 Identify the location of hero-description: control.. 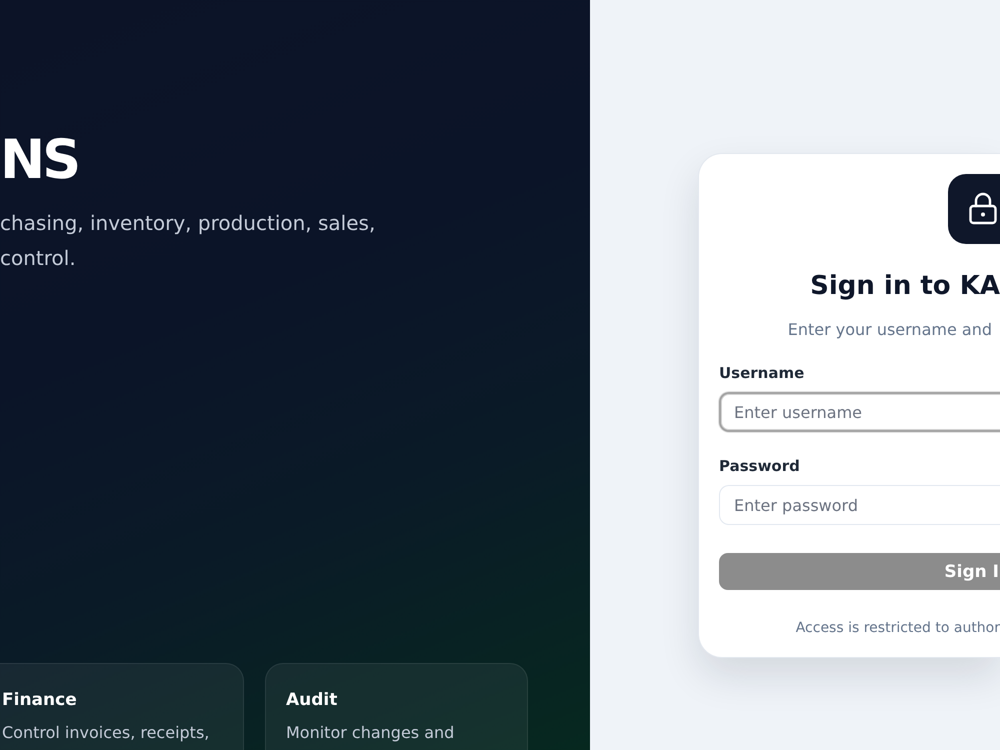
(38, 258).